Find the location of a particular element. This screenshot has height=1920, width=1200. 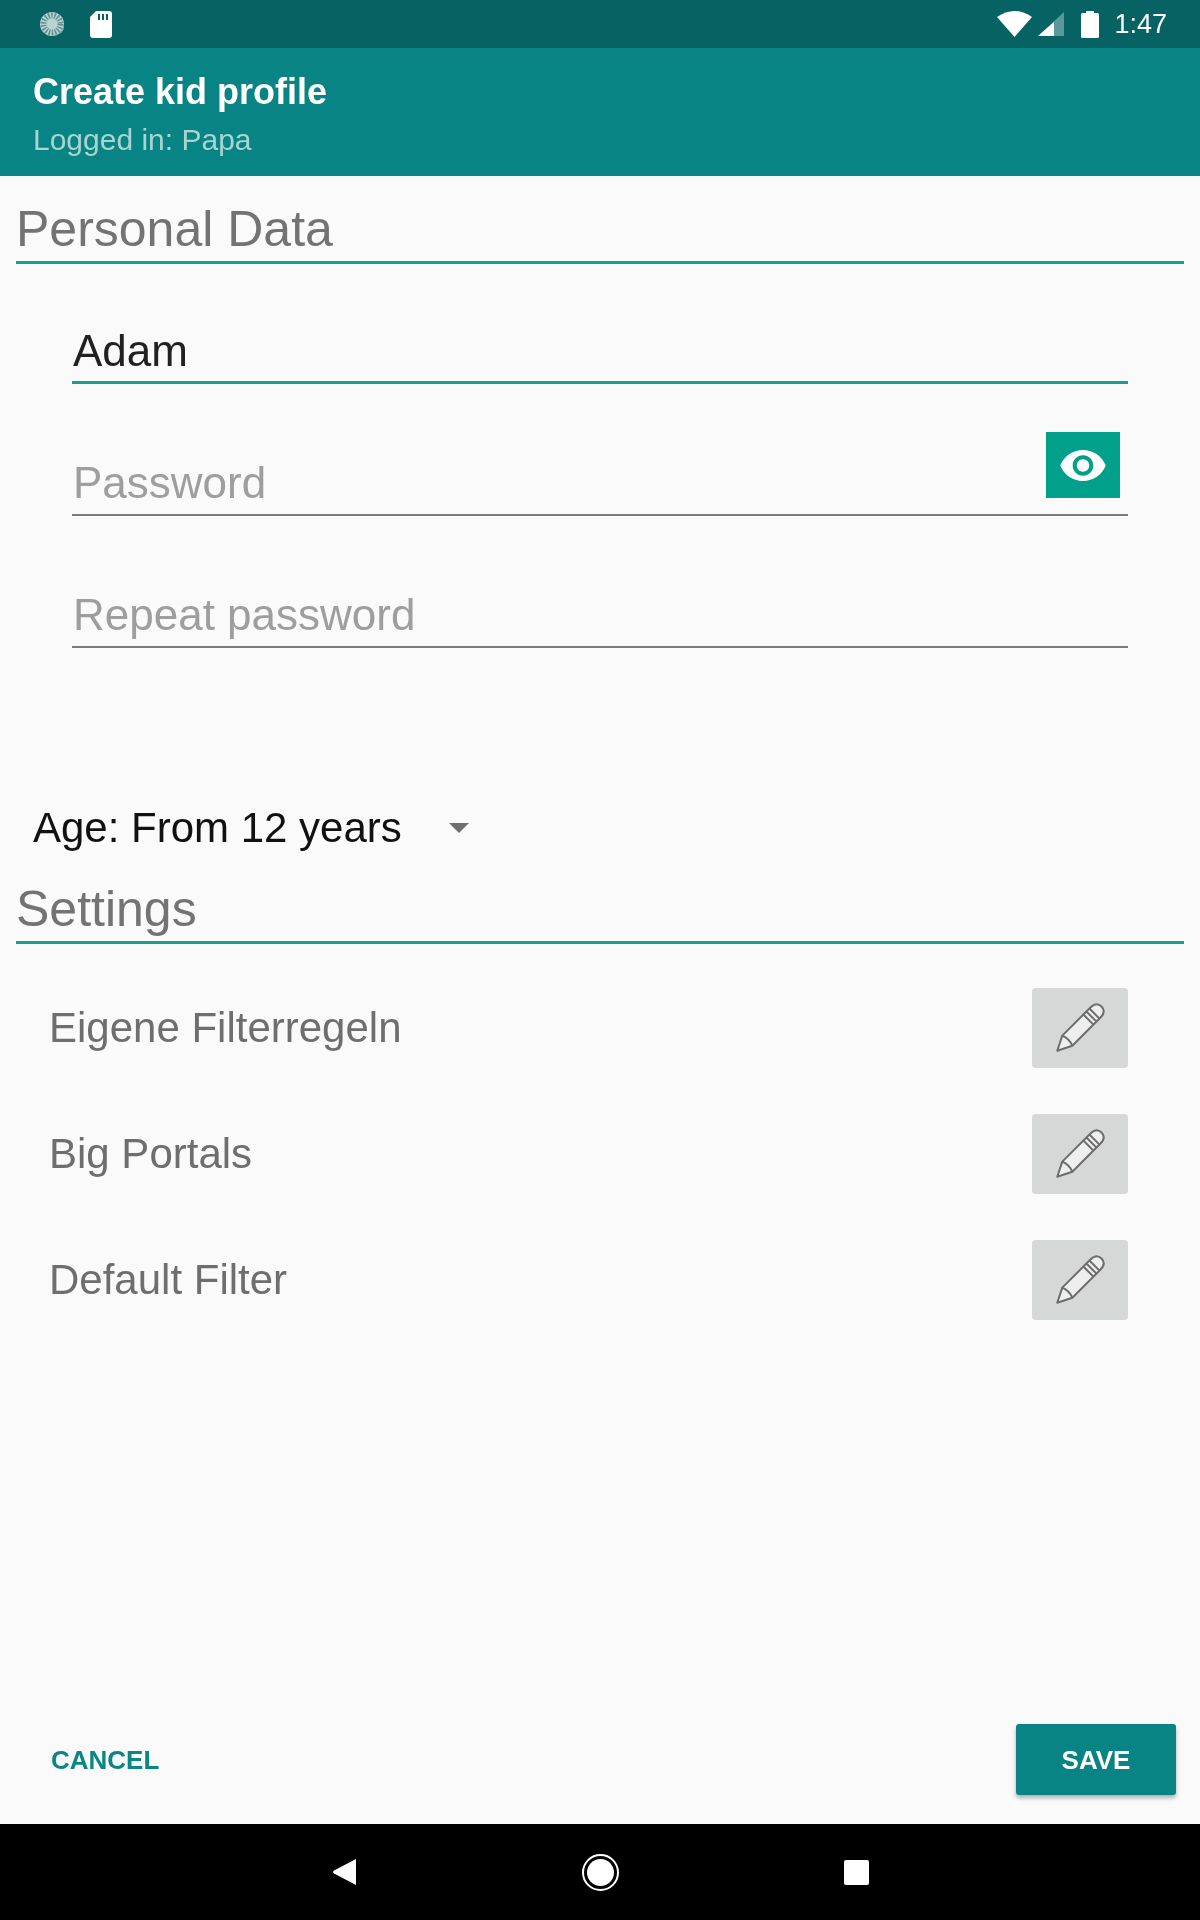

section-heading: Personal Data is located at coordinates (174, 229).